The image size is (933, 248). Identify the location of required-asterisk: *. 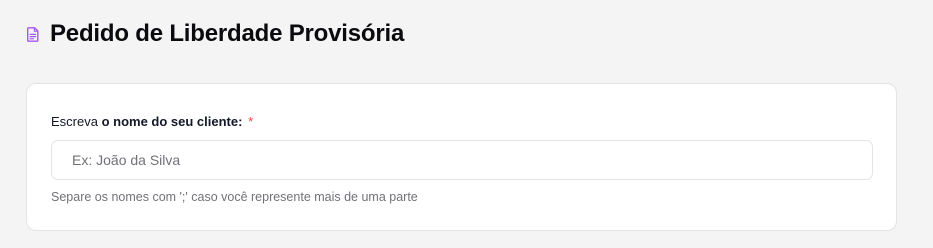
(251, 121).